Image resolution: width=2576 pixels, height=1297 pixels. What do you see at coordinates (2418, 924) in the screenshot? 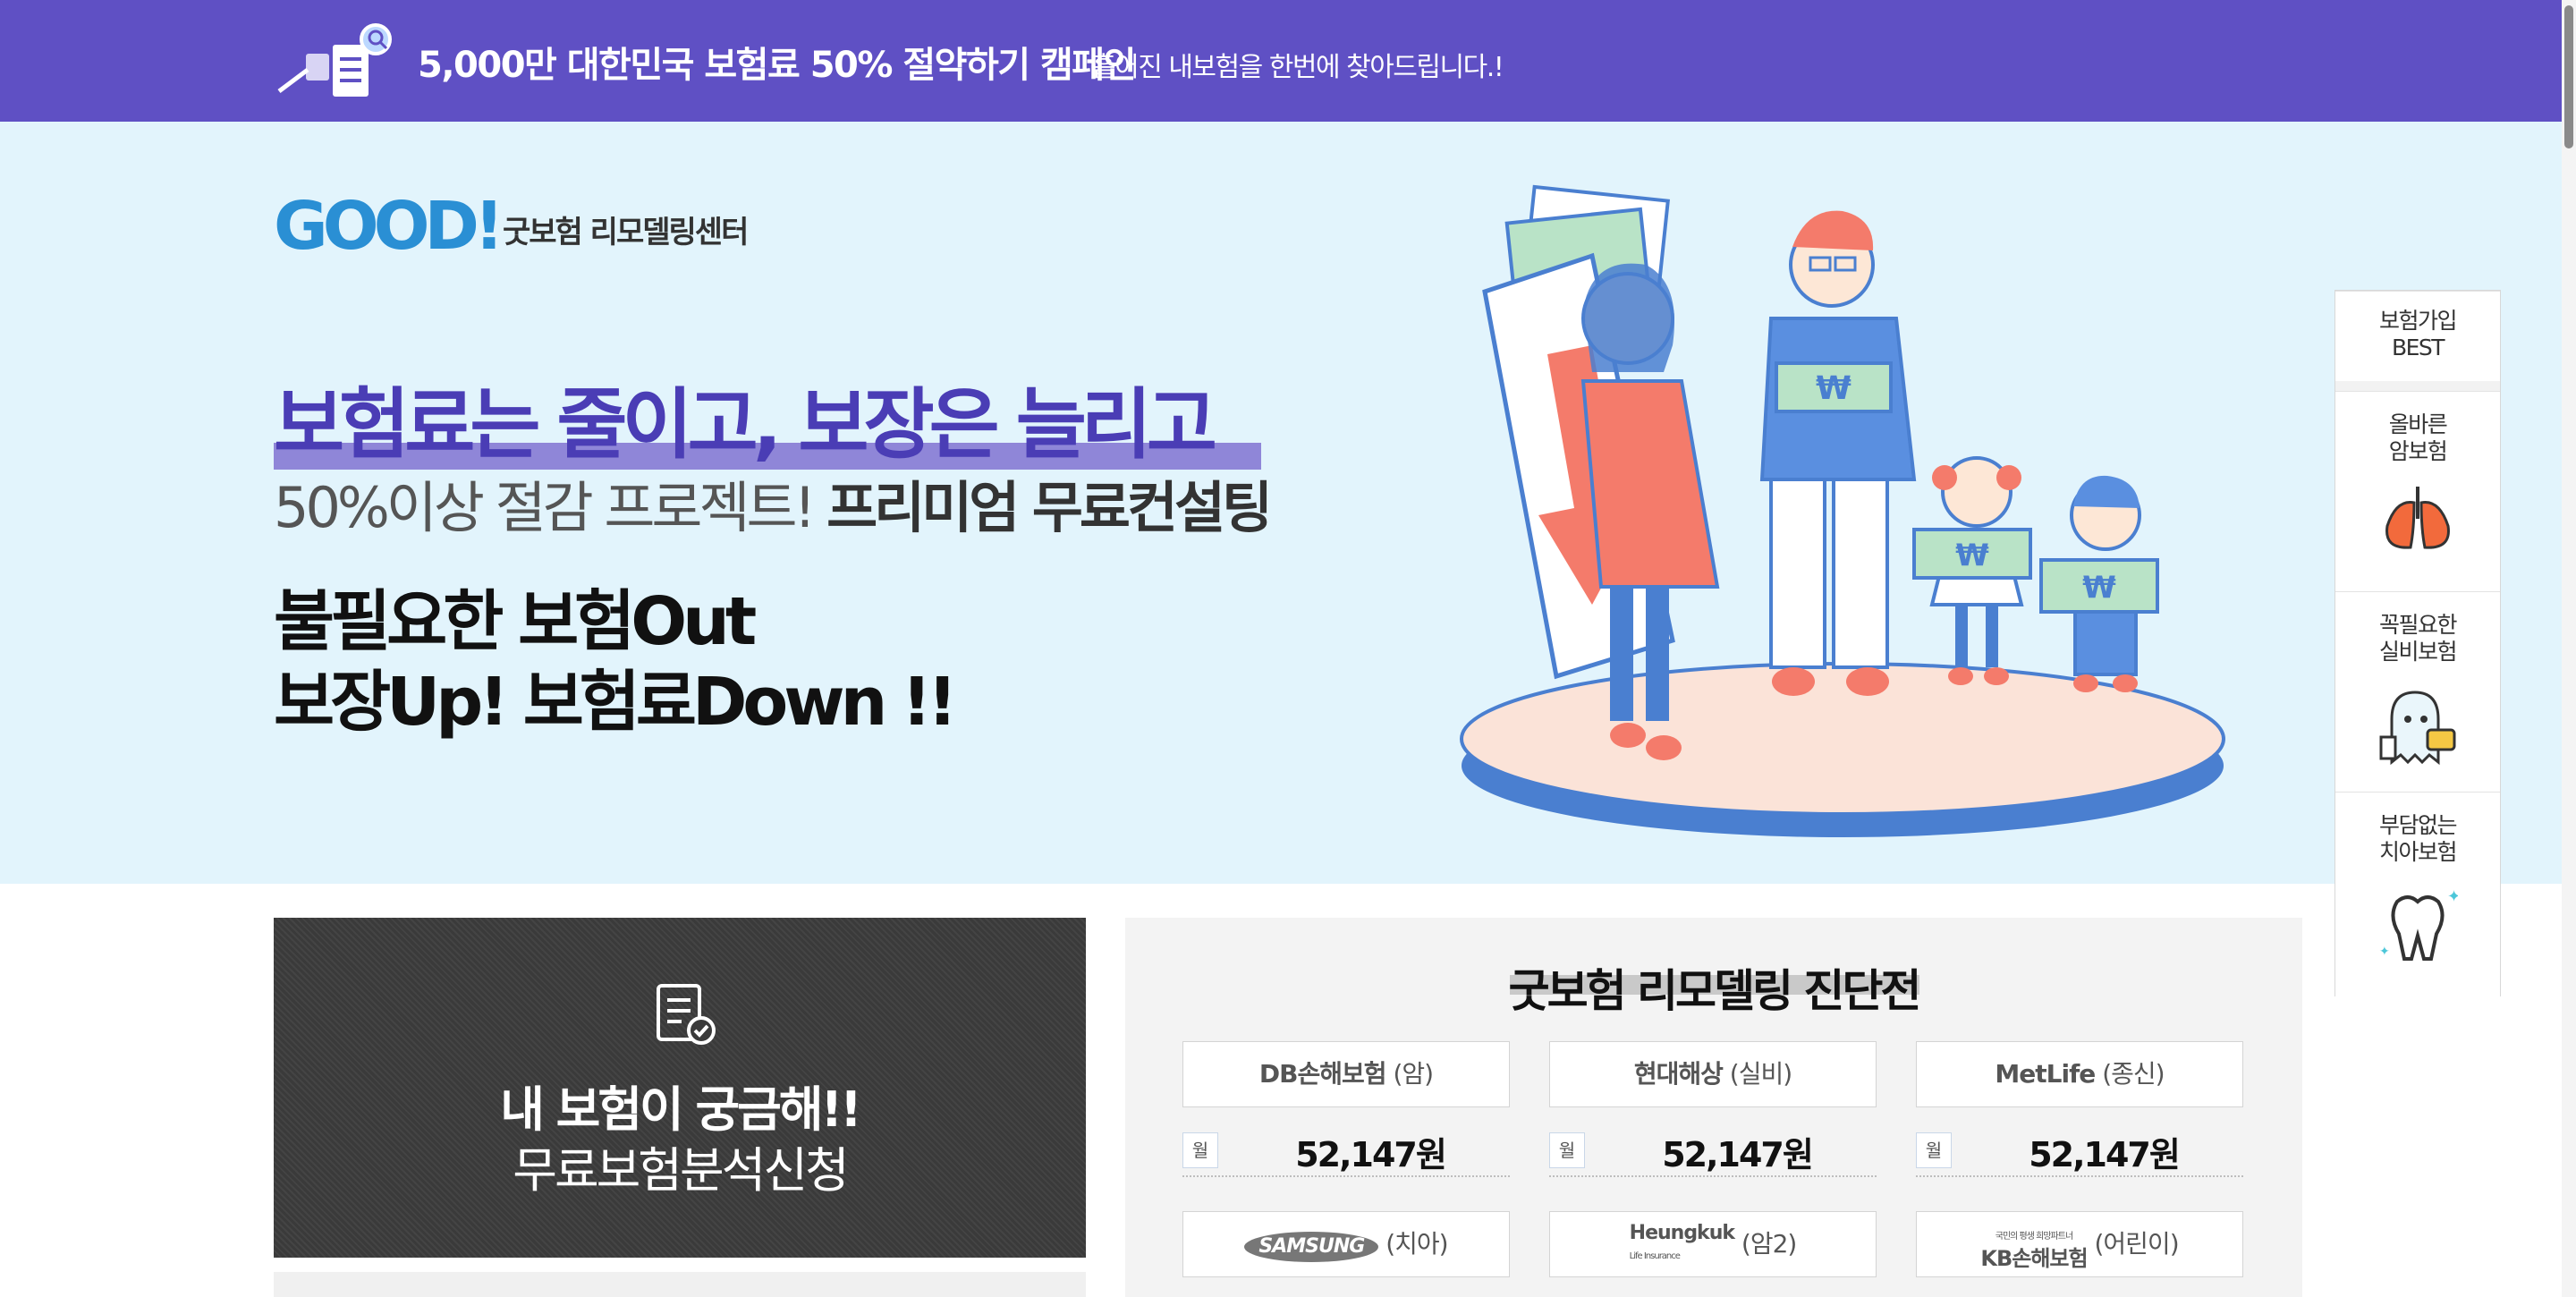
I see `tooth-icon: ✦ ✦` at bounding box center [2418, 924].